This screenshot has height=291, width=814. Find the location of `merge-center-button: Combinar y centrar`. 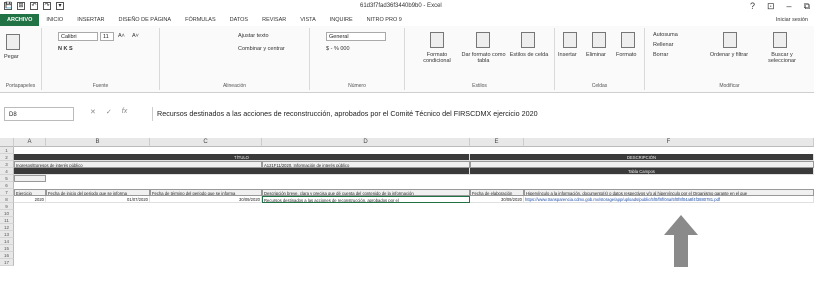

merge-center-button: Combinar y centrar is located at coordinates (261, 49).